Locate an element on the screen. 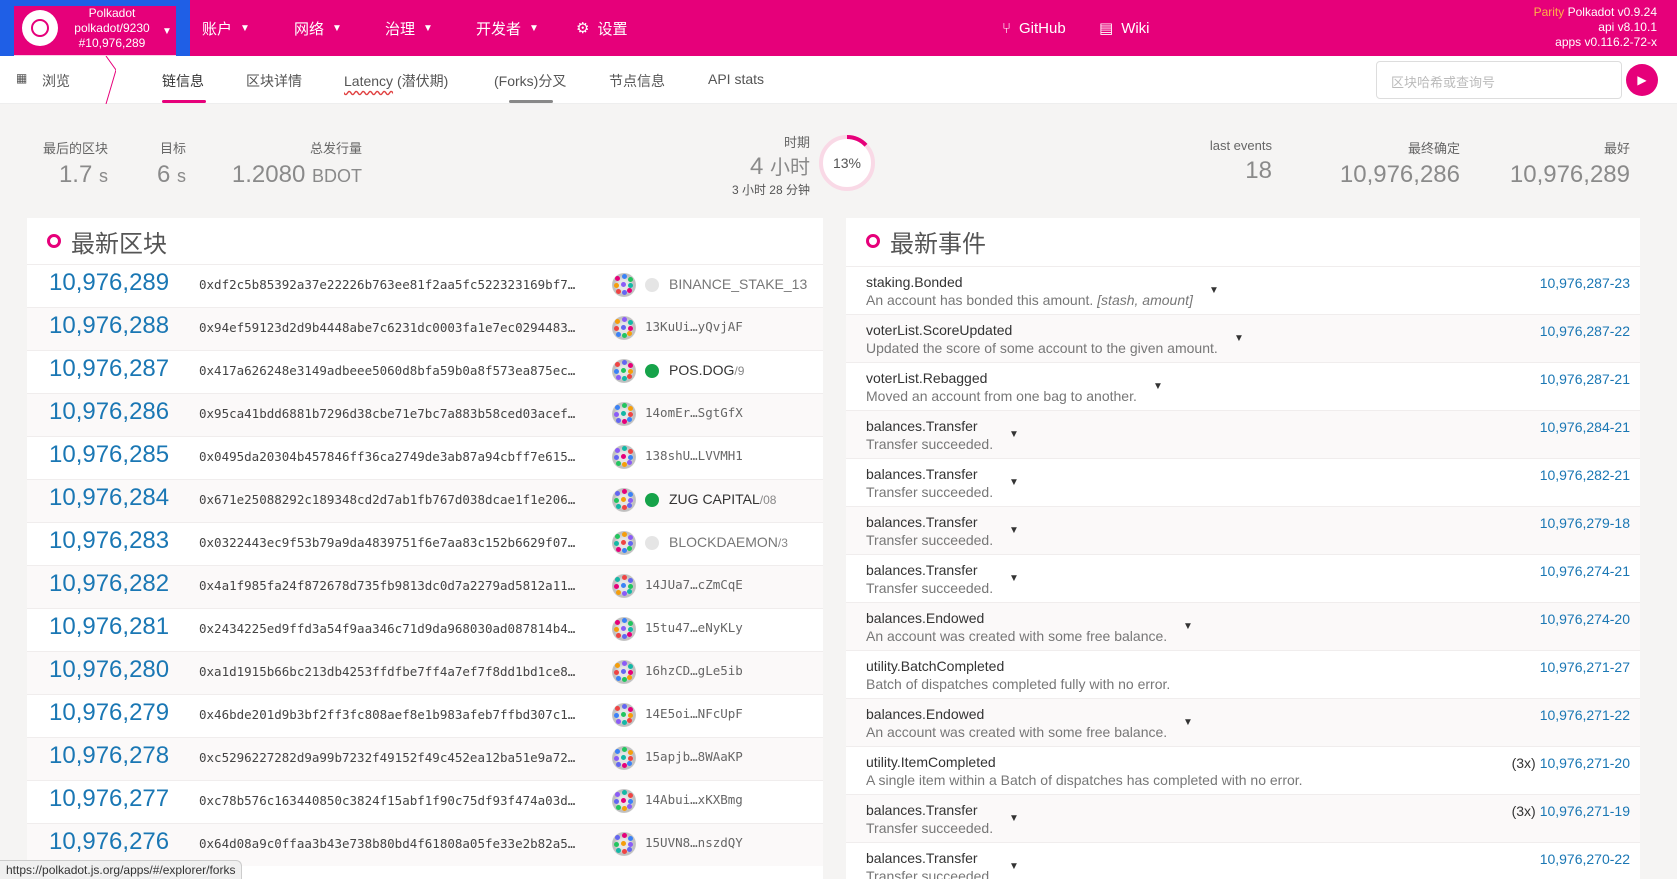 The image size is (1677, 879). event-block-link: 10,976,270-22 is located at coordinates (1585, 859).